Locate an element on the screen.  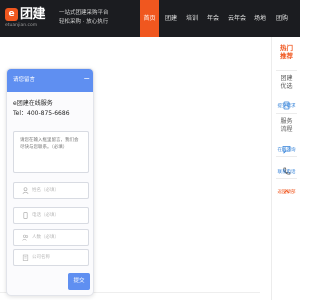
message-textarea is located at coordinates (51, 152).